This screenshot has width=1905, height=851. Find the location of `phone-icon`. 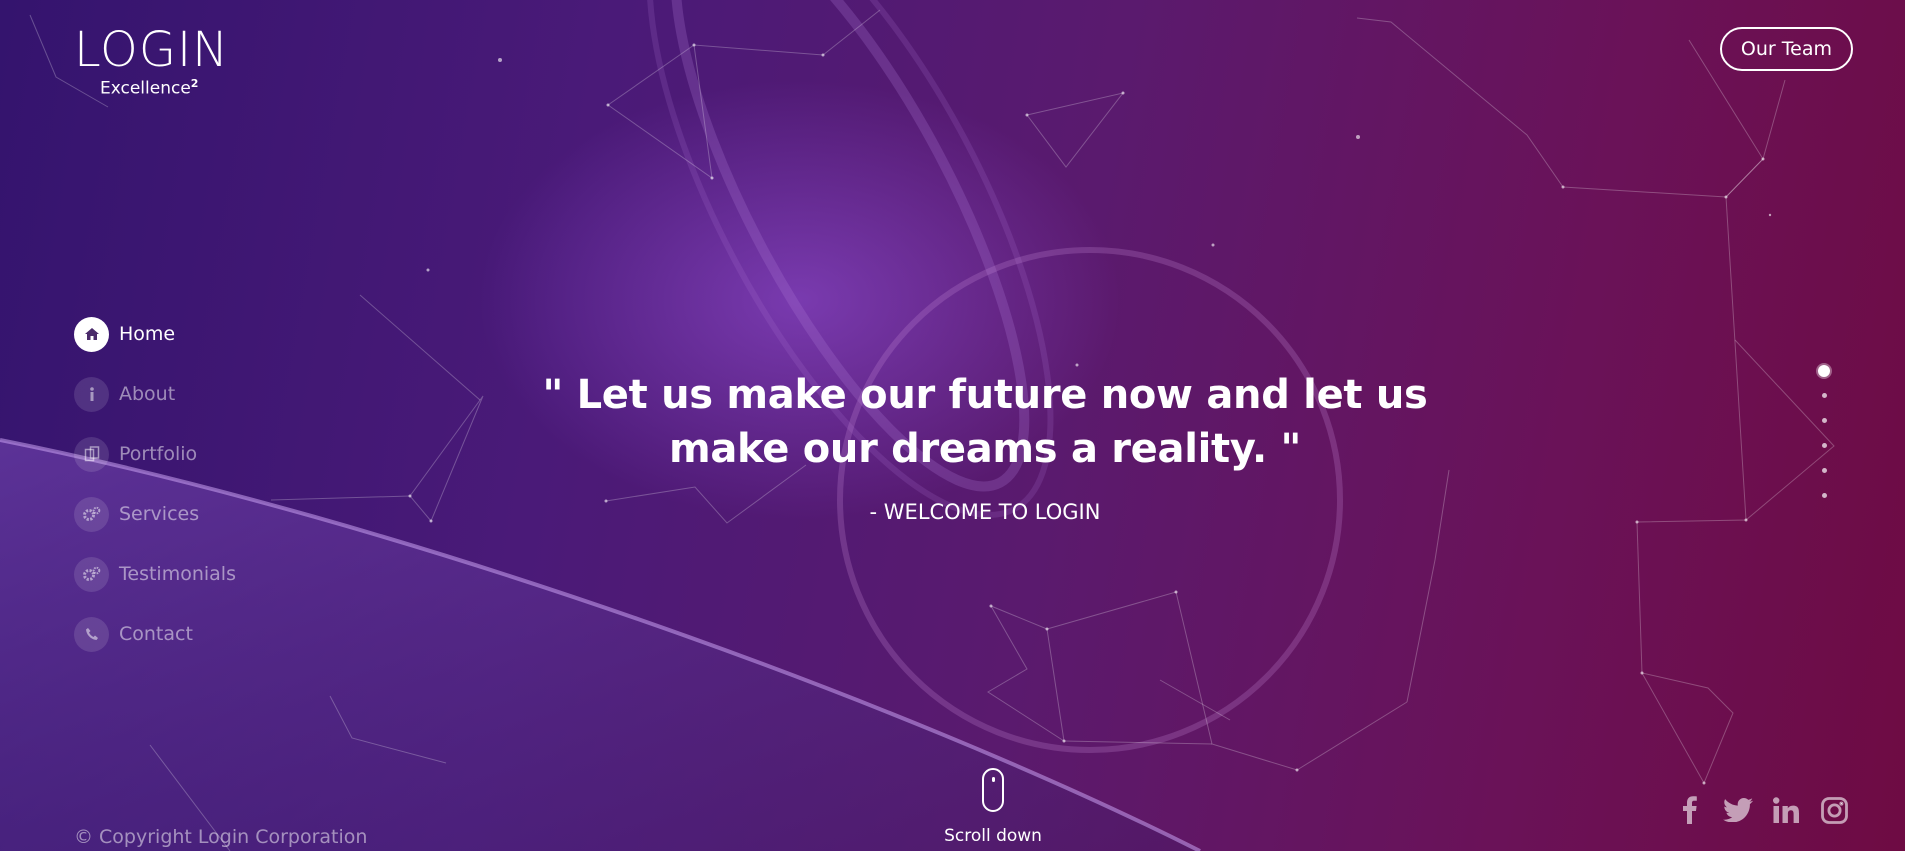

phone-icon is located at coordinates (91, 634).